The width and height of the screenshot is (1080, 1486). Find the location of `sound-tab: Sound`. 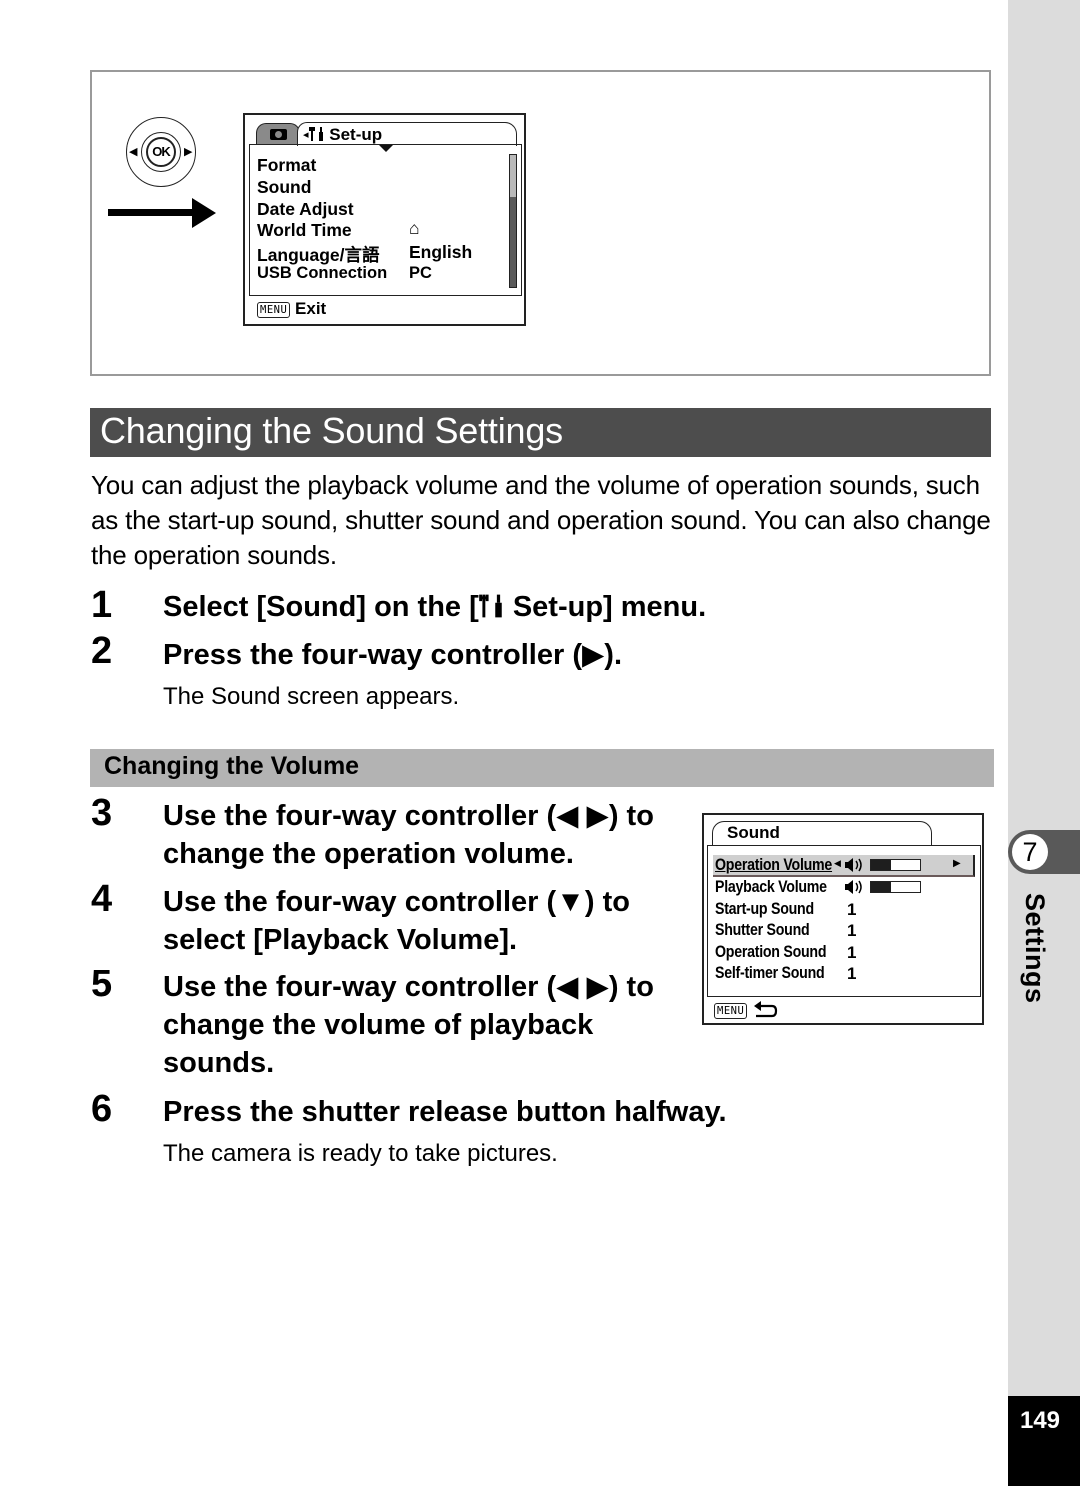

sound-tab: Sound is located at coordinates (822, 833).